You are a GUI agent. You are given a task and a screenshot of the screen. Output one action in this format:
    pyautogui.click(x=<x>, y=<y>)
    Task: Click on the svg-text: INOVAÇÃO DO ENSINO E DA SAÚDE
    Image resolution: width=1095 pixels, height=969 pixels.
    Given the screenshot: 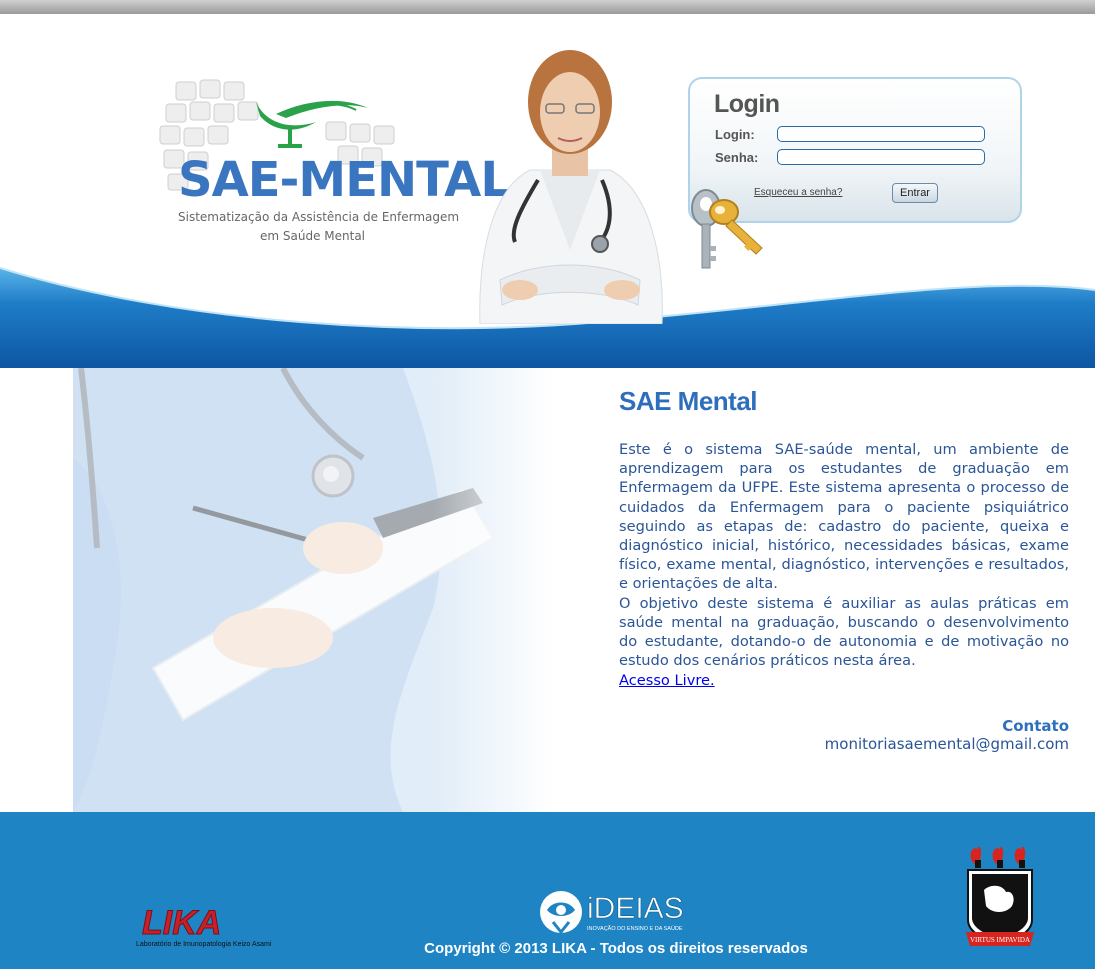 What is the action you would take?
    pyautogui.click(x=635, y=928)
    